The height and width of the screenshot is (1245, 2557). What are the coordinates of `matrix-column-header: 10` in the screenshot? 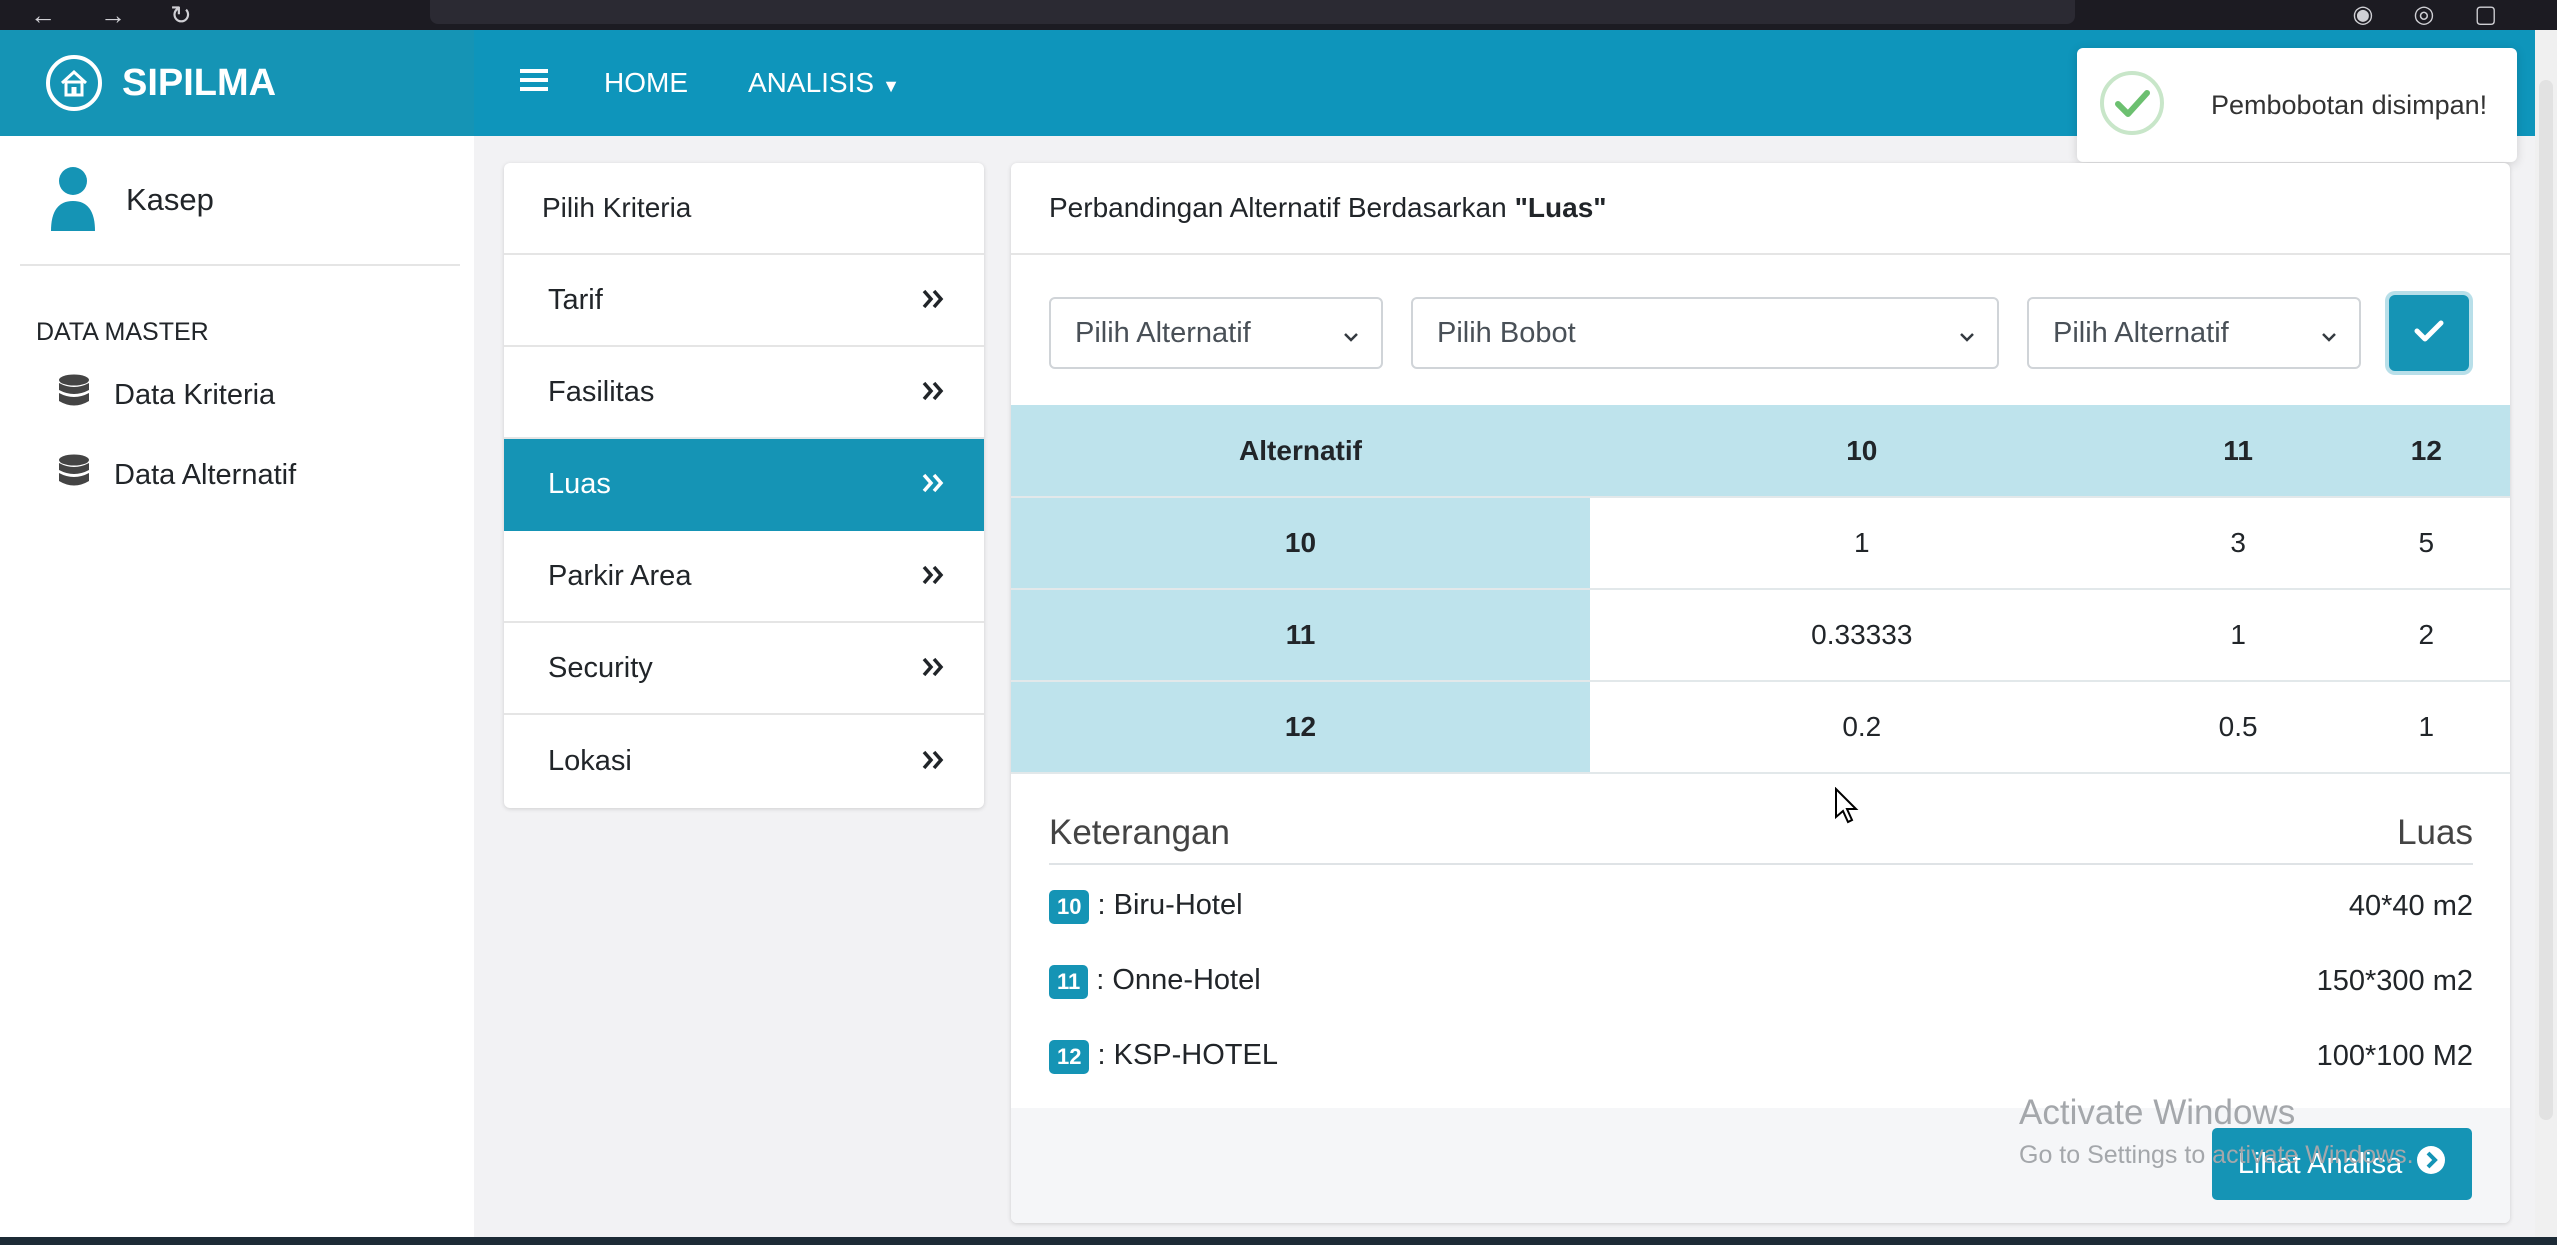 It's located at (1862, 451).